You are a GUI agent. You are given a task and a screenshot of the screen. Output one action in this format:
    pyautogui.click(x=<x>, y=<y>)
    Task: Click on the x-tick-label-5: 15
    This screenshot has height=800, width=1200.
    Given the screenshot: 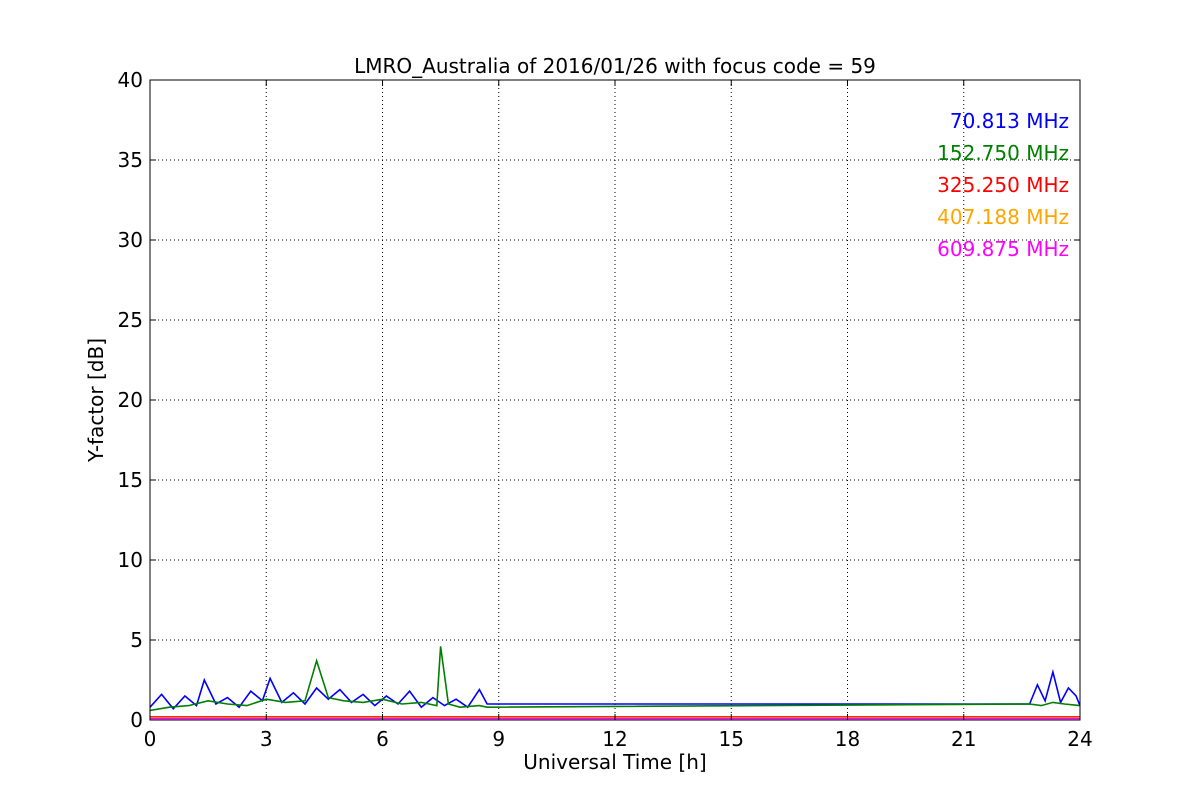 What is the action you would take?
    pyautogui.click(x=731, y=739)
    